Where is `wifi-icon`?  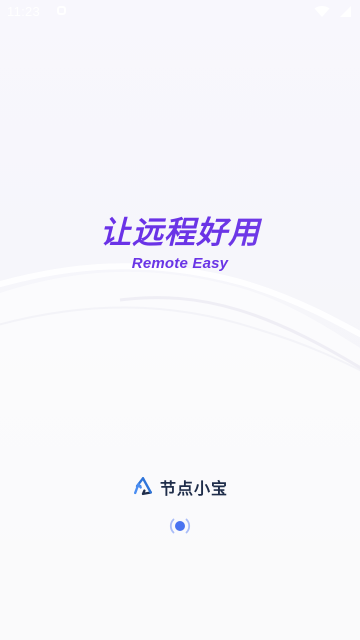
wifi-icon is located at coordinates (322, 12).